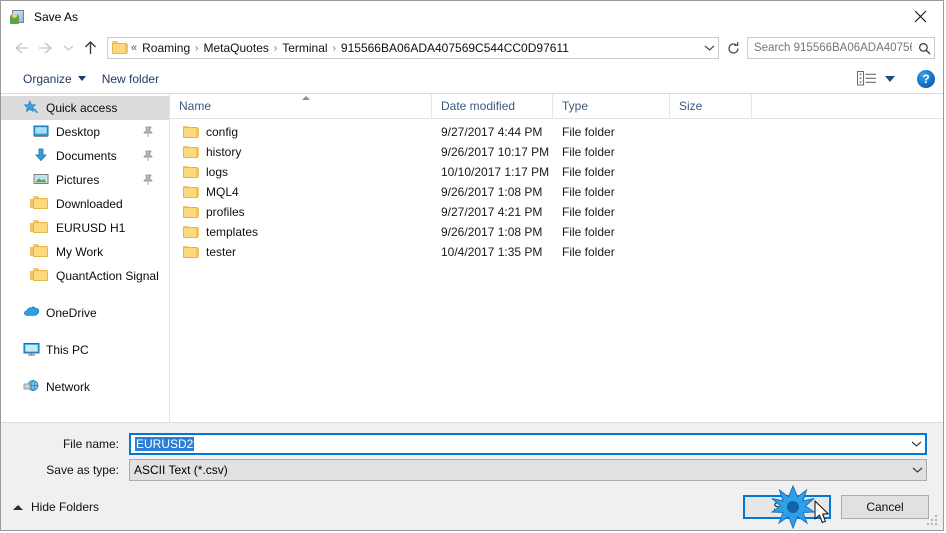  Describe the element at coordinates (20, 48) in the screenshot. I see `back-arrow-icon` at that location.